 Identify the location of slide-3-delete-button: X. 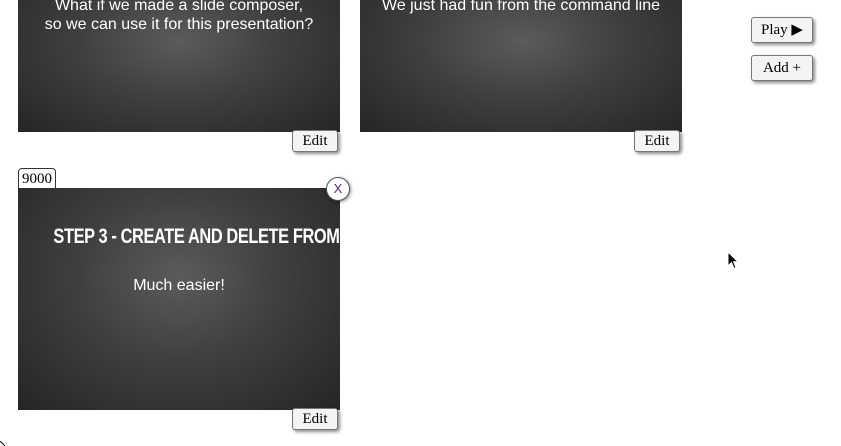
(338, 189).